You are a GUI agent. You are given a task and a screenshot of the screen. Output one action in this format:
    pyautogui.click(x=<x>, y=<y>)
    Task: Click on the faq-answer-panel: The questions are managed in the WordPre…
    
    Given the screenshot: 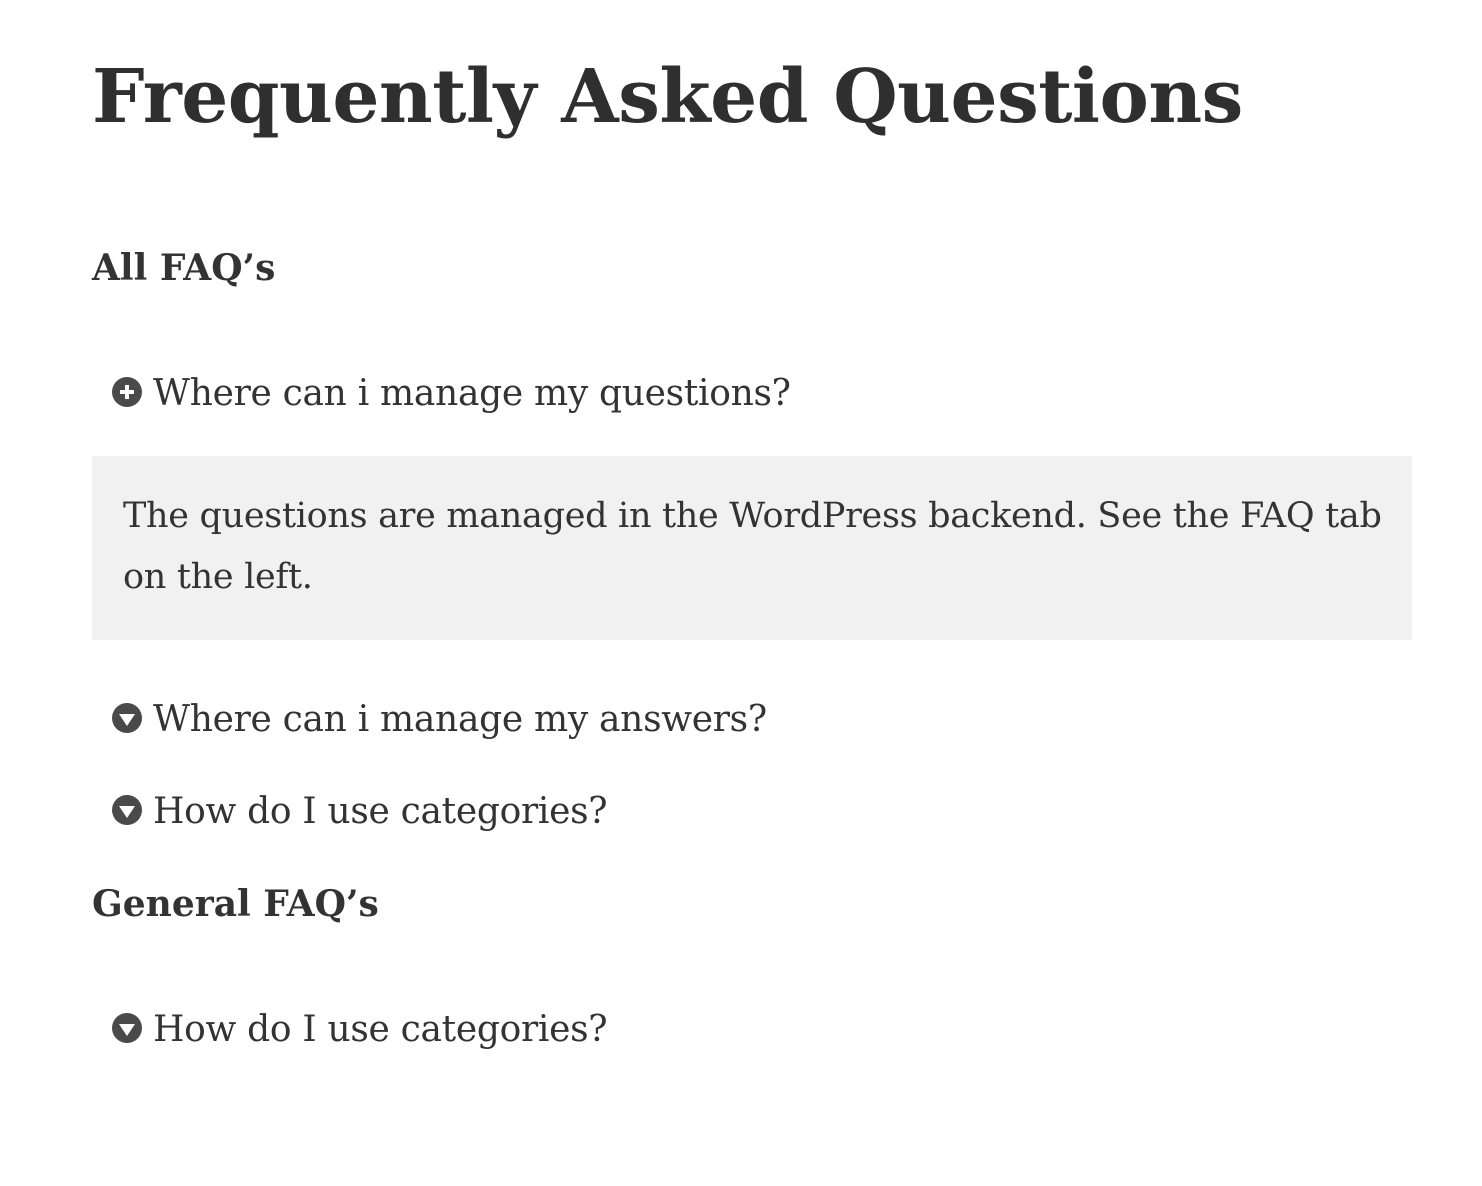 What is the action you would take?
    pyautogui.click(x=752, y=548)
    